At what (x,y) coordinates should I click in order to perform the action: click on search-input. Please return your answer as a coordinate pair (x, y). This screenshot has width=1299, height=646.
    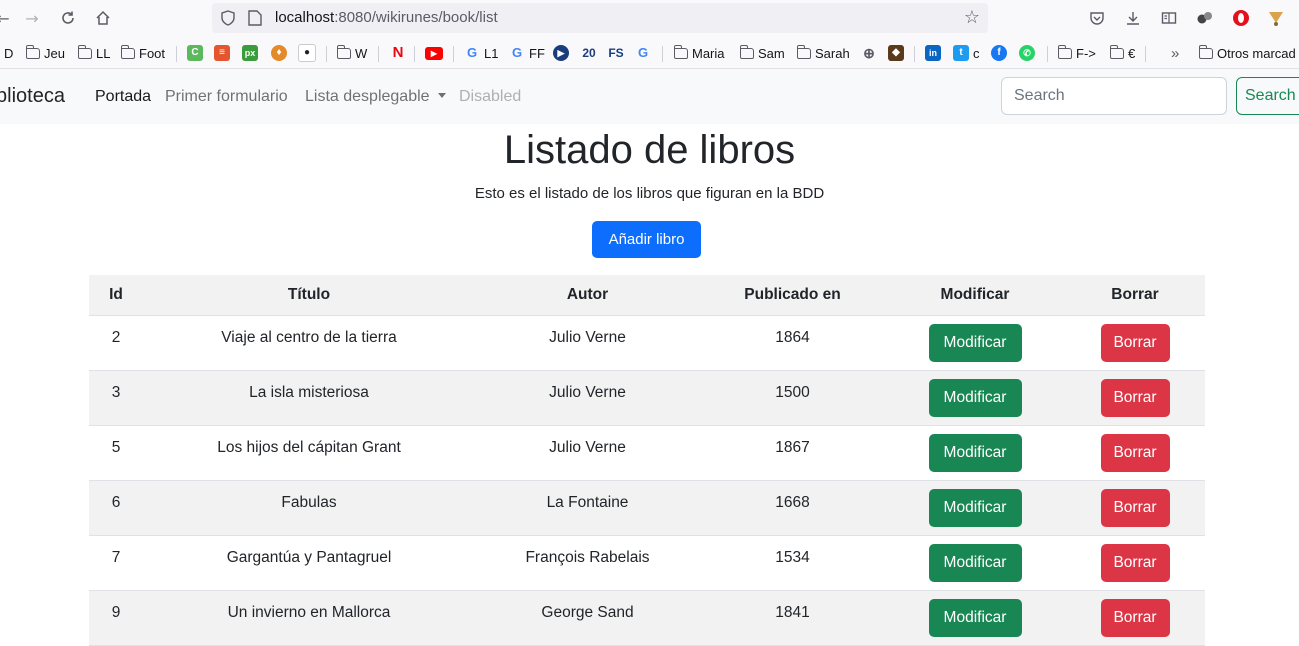
    Looking at the image, I should click on (1114, 96).